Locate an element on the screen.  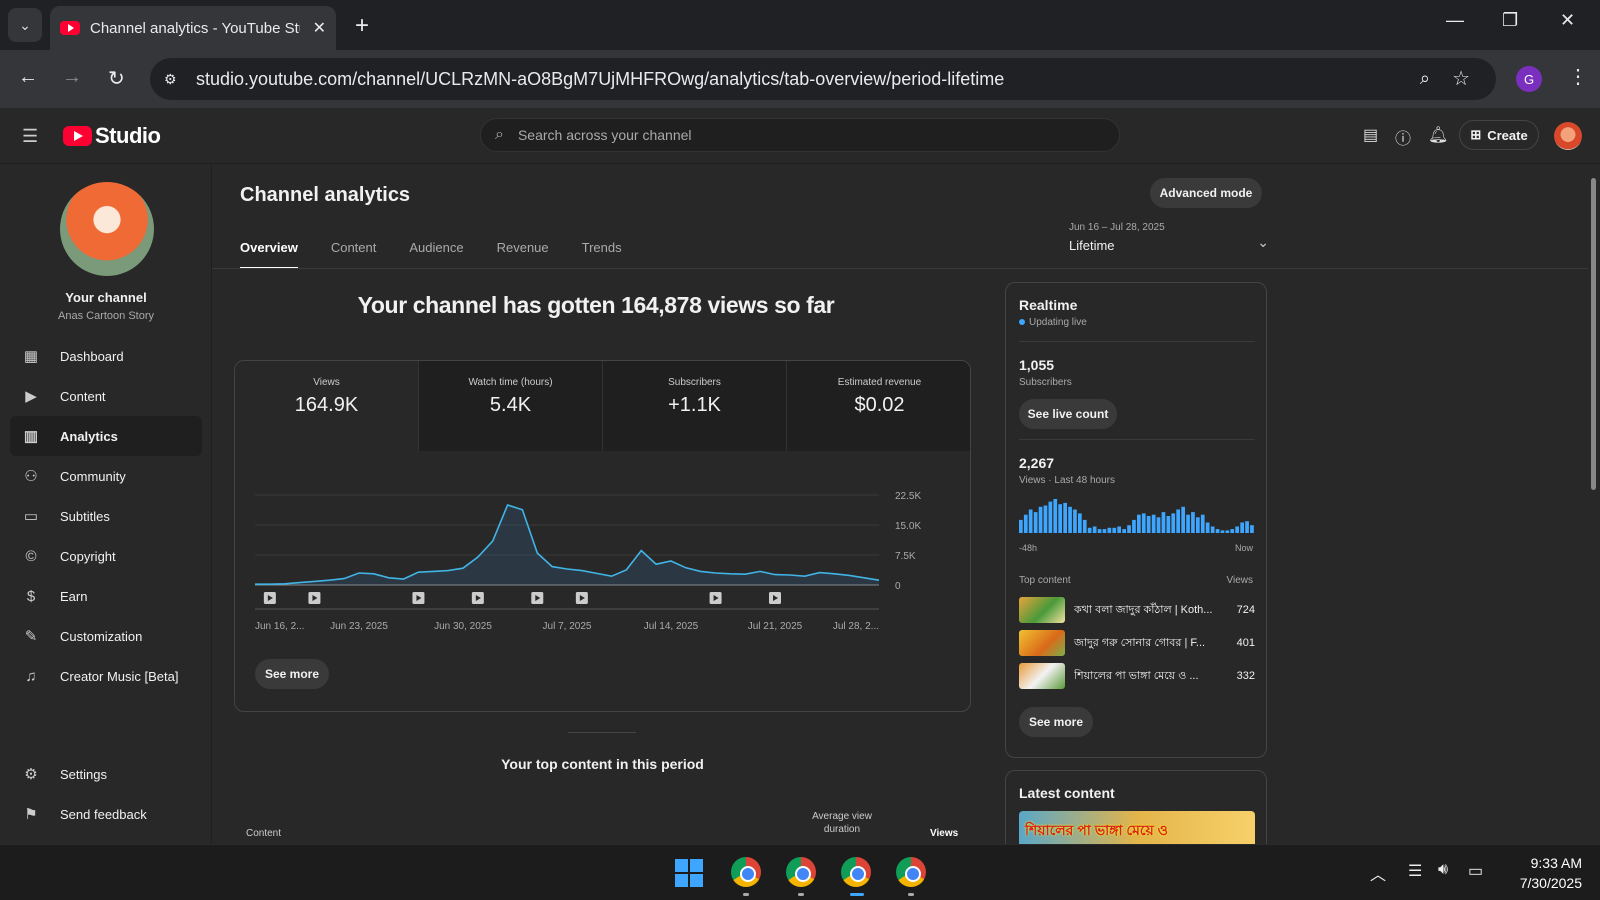
channel-name: Anas Cartoon Story is located at coordinates (106, 316).